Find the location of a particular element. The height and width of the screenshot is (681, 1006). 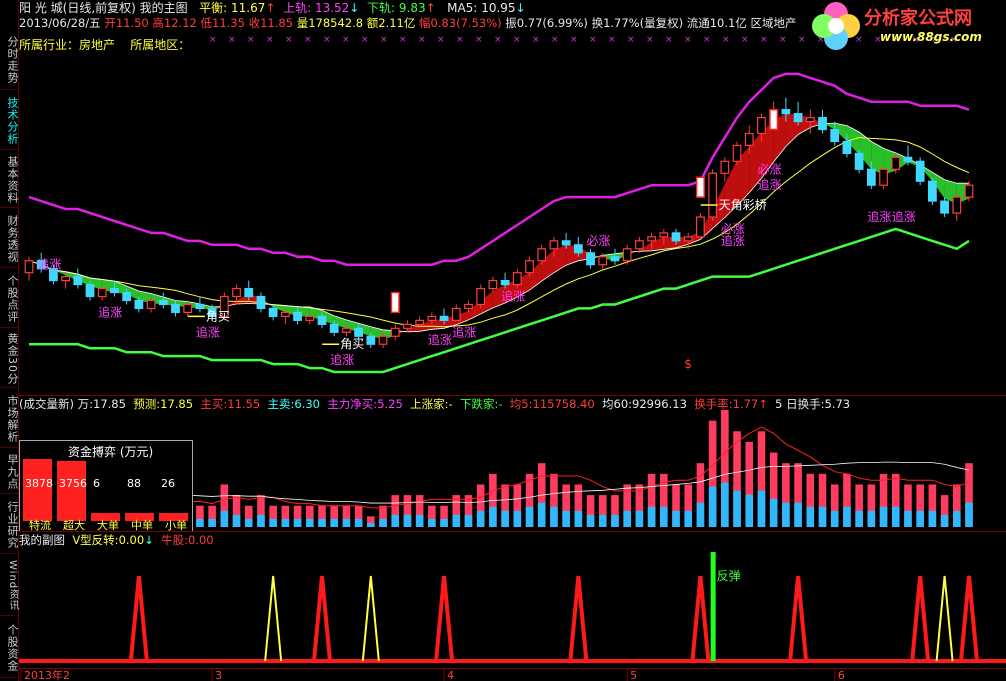

tab-intraday: 分时走势 is located at coordinates (9, 60).